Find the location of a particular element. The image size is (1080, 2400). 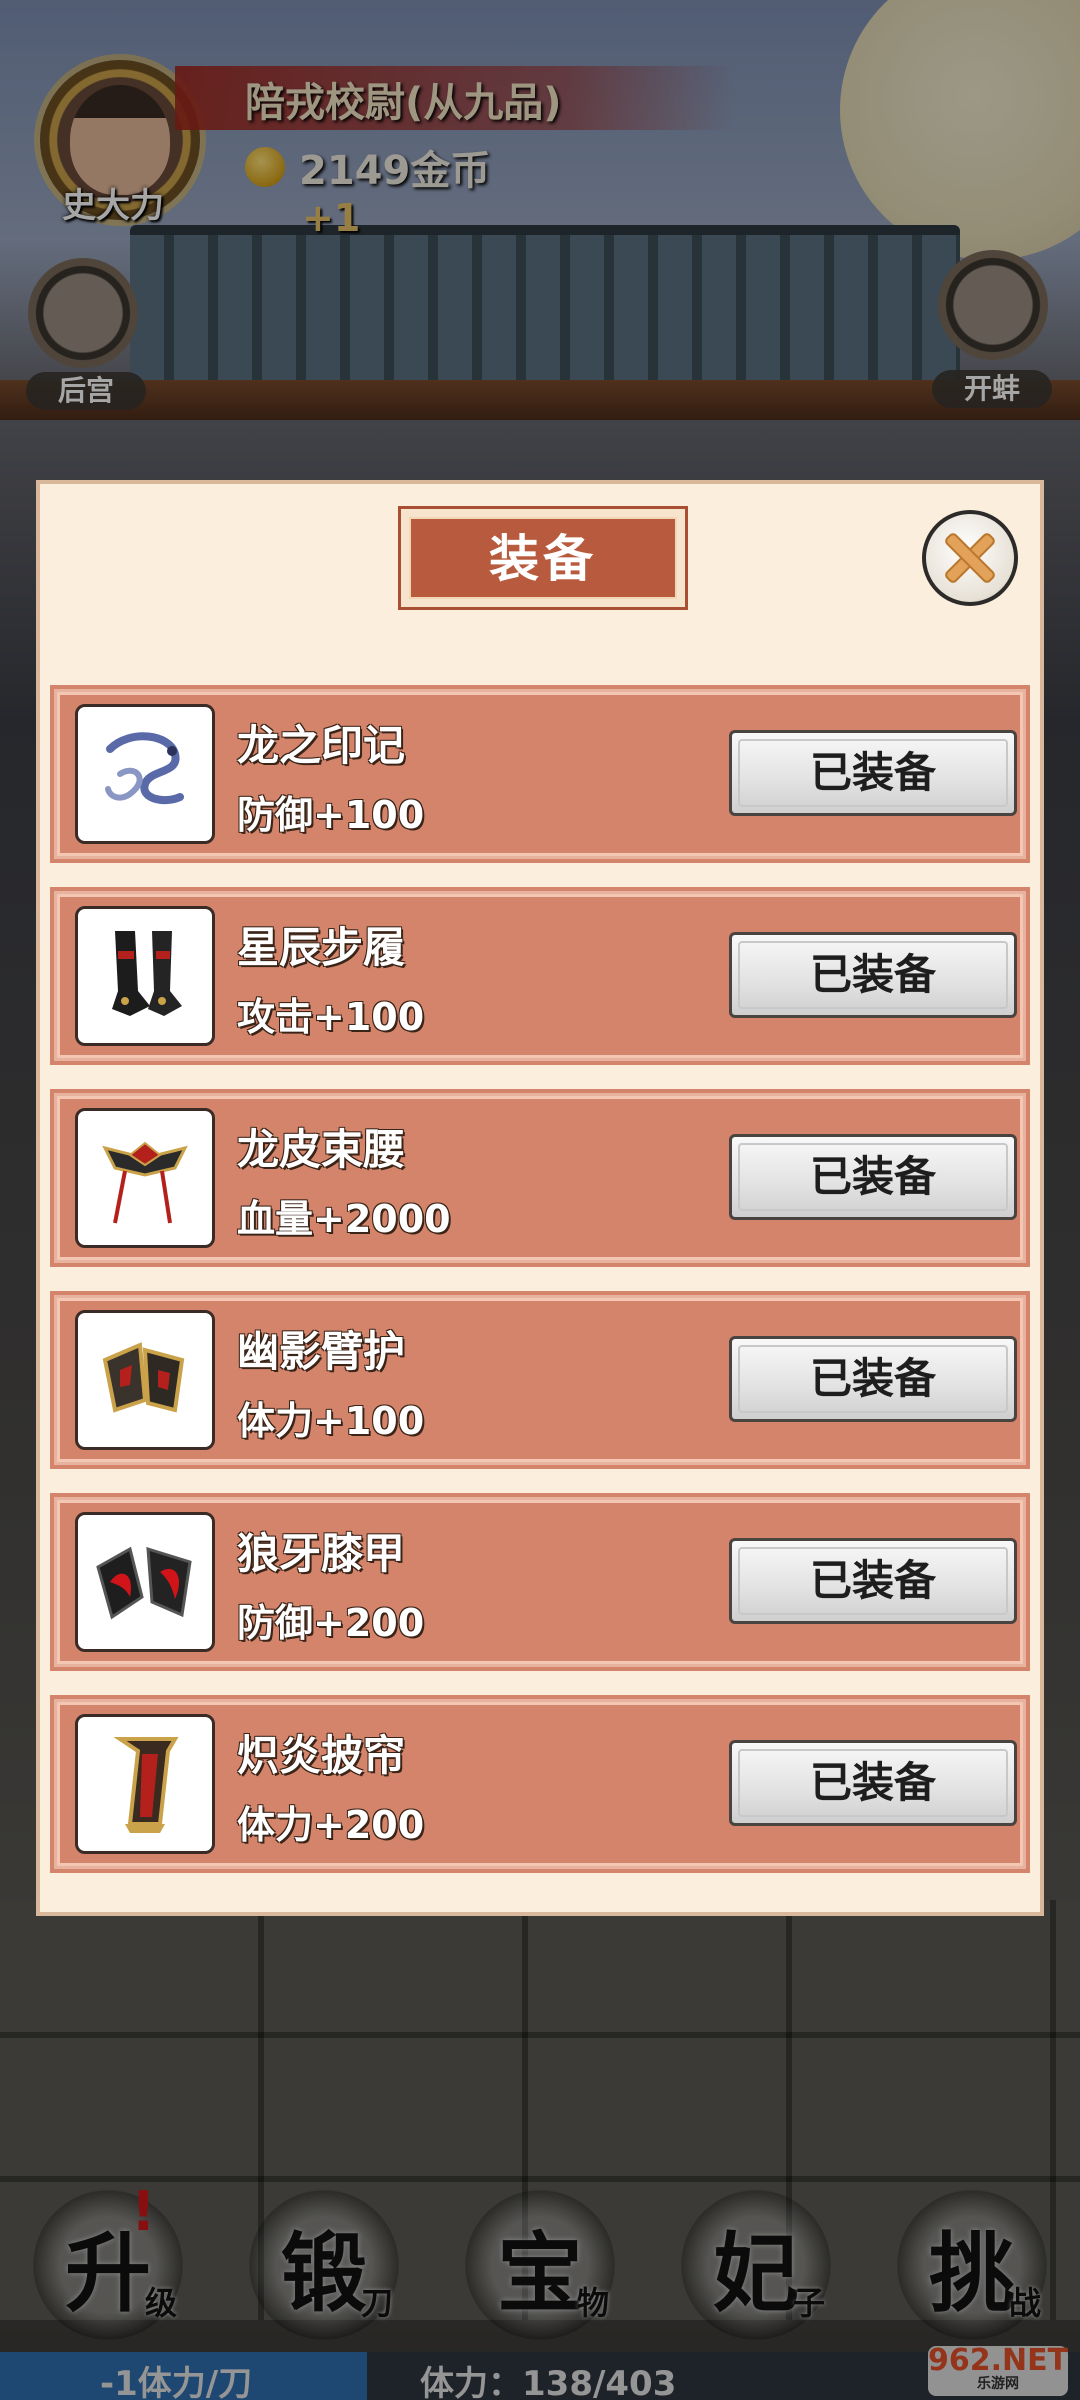

equipment-item: 龙皮束腰 血量+2000 已装备 is located at coordinates (540, 1178).